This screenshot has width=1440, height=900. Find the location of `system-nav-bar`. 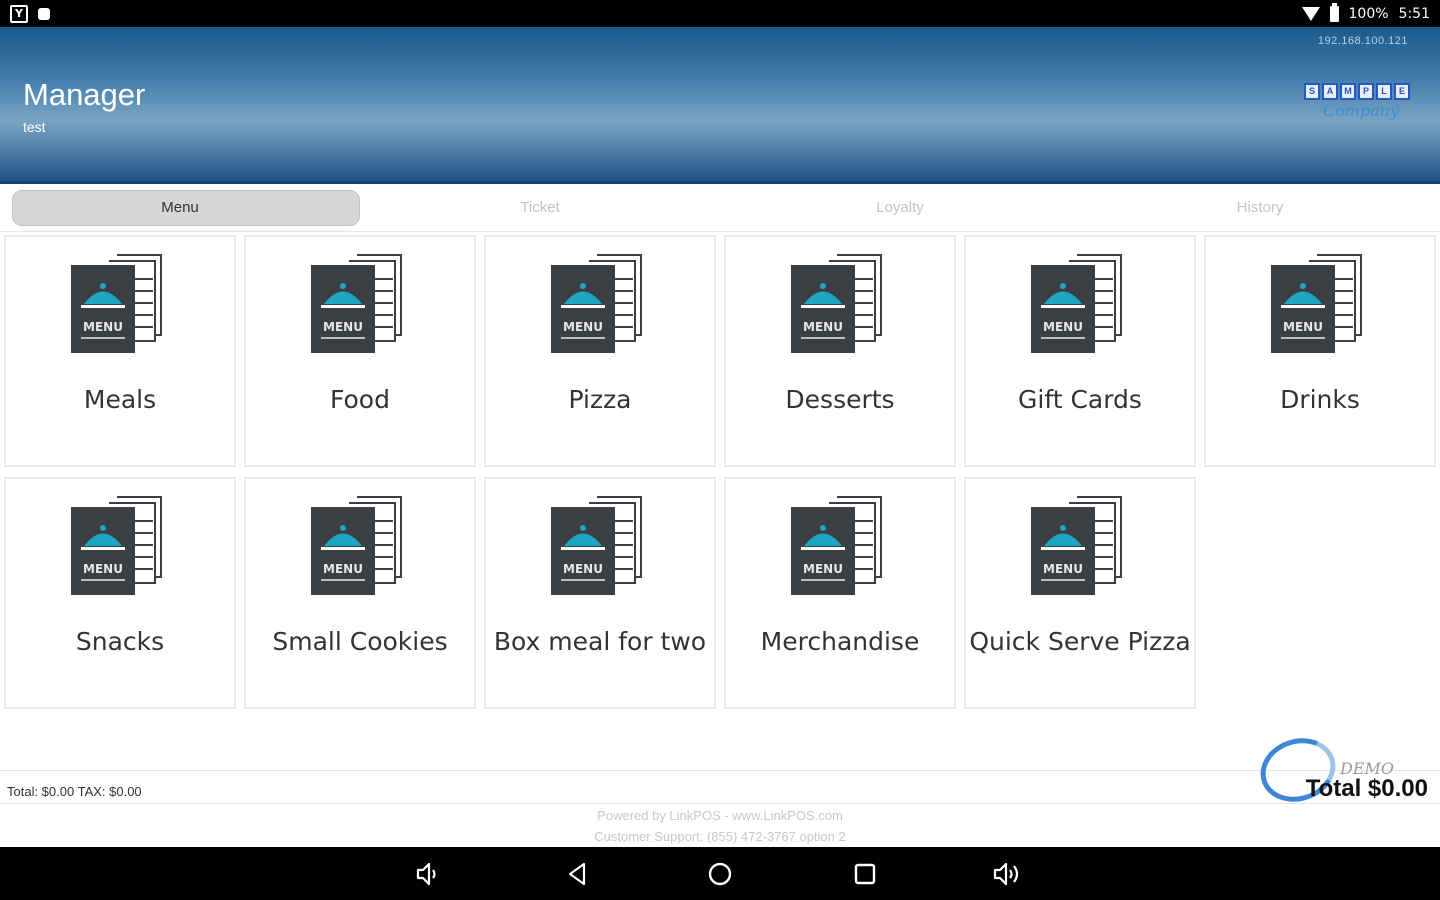

system-nav-bar is located at coordinates (720, 873).